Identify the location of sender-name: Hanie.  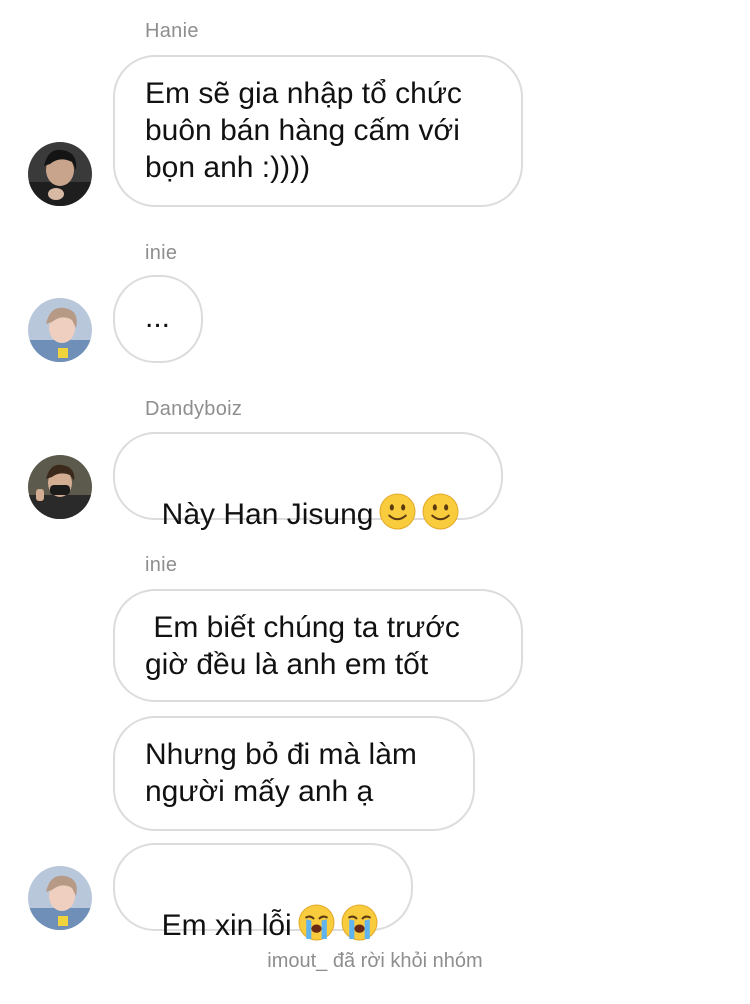
(172, 31).